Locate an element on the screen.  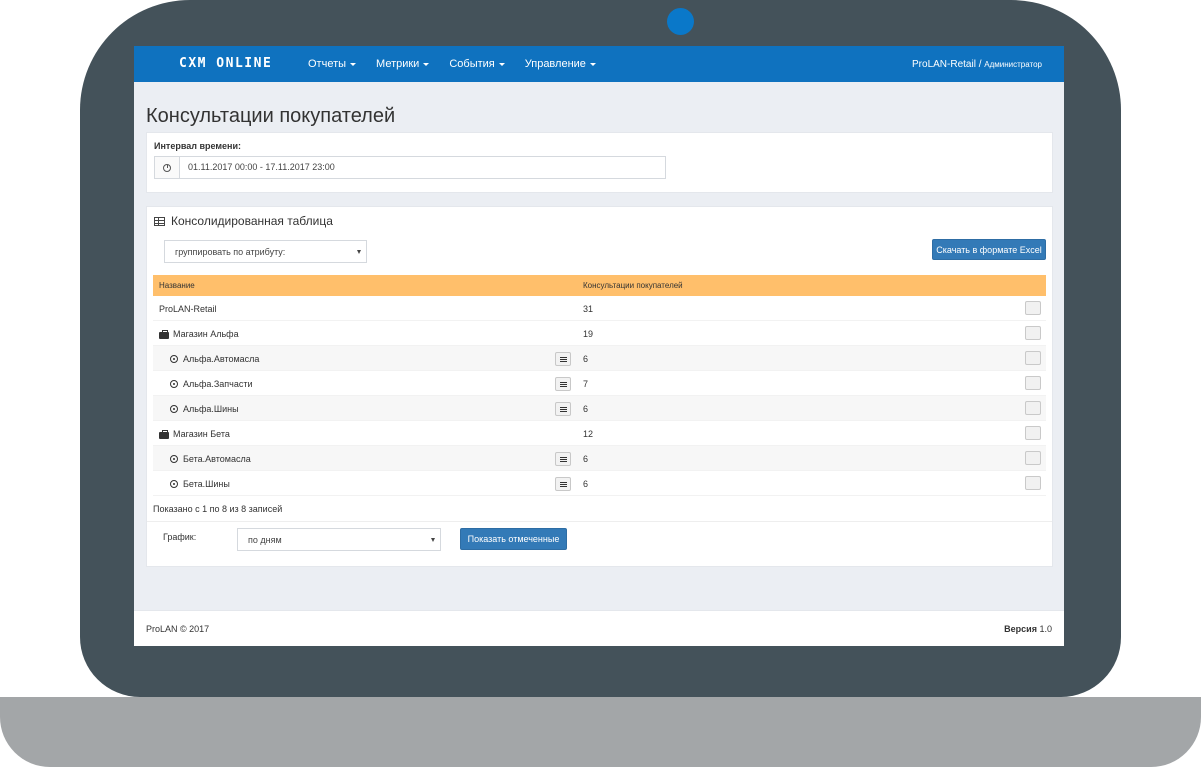
download-excel-button: Скачать в формате Excel is located at coordinates (989, 249).